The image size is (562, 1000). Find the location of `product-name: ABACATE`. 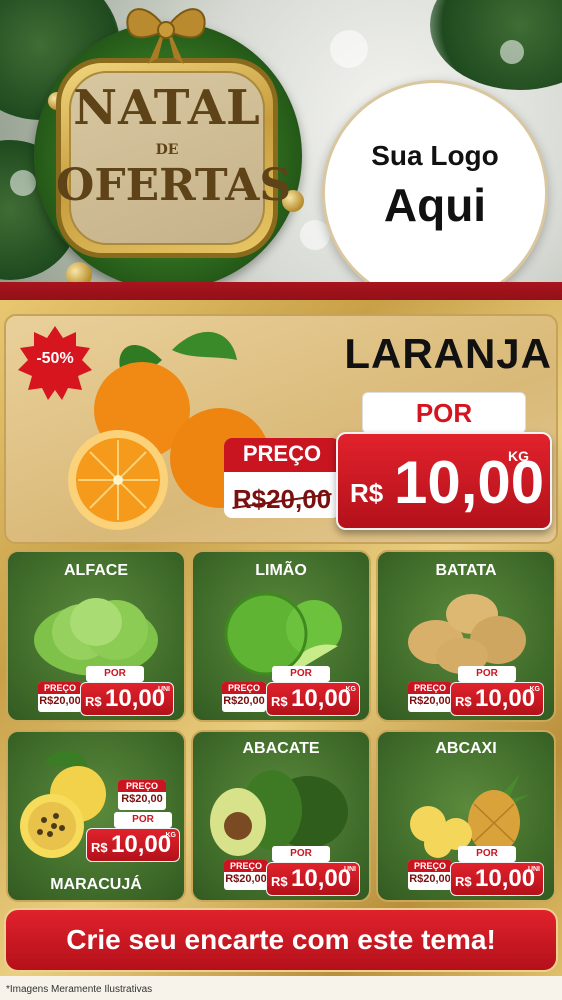

product-name: ABACATE is located at coordinates (281, 748).